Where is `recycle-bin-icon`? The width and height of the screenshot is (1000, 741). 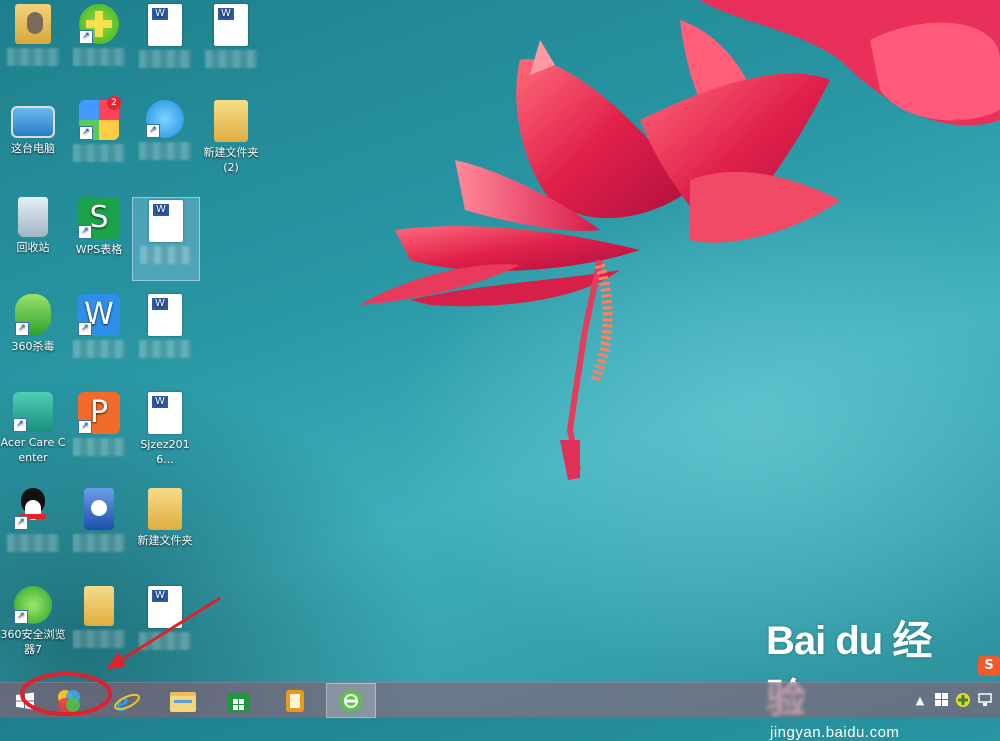
recycle-bin-icon is located at coordinates (33, 217).